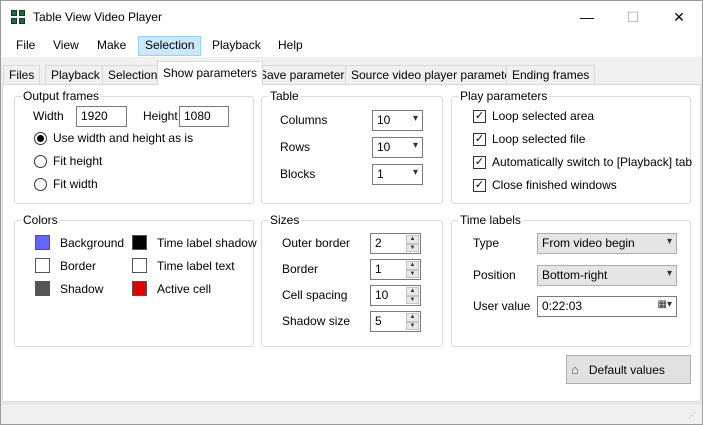 The height and width of the screenshot is (425, 703). Describe the element at coordinates (351, 45) in the screenshot. I see `menu-bar: File View Make Selection Playback Help` at that location.